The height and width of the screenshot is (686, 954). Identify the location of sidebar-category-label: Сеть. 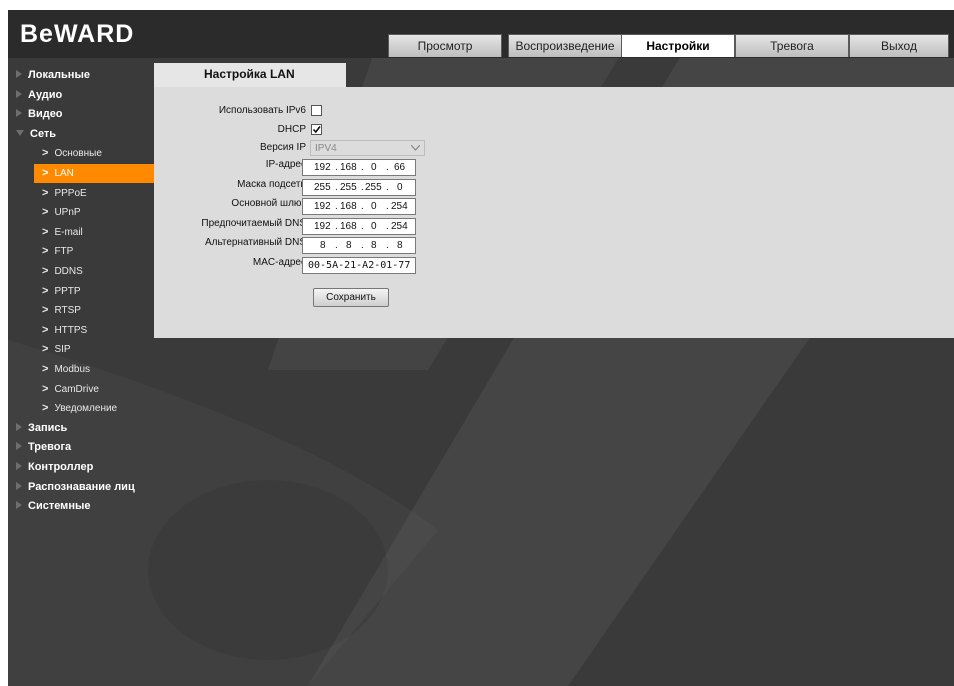
(43, 133).